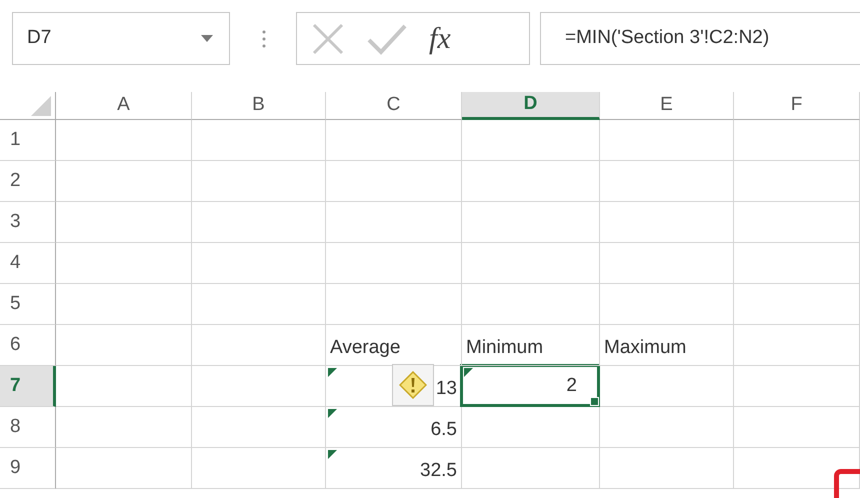 The height and width of the screenshot is (498, 860). I want to click on error-options-button, so click(413, 385).